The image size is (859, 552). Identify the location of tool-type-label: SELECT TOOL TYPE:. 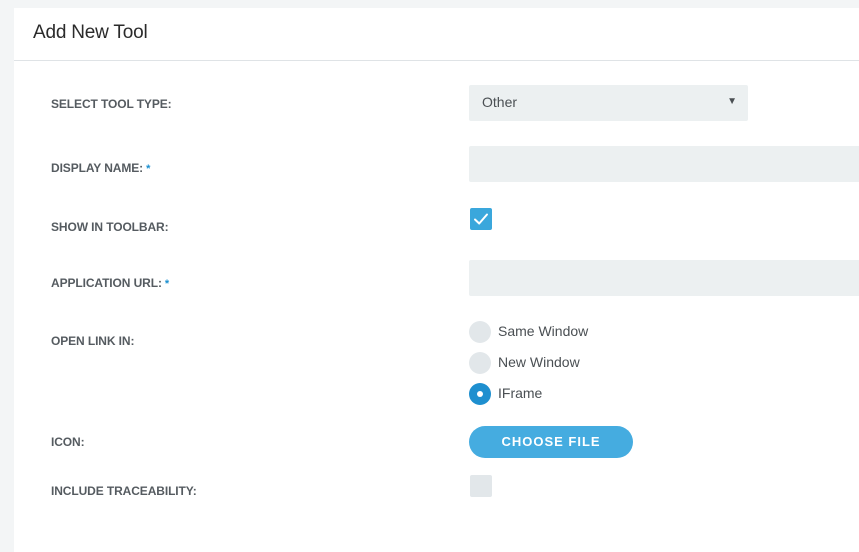
(111, 104).